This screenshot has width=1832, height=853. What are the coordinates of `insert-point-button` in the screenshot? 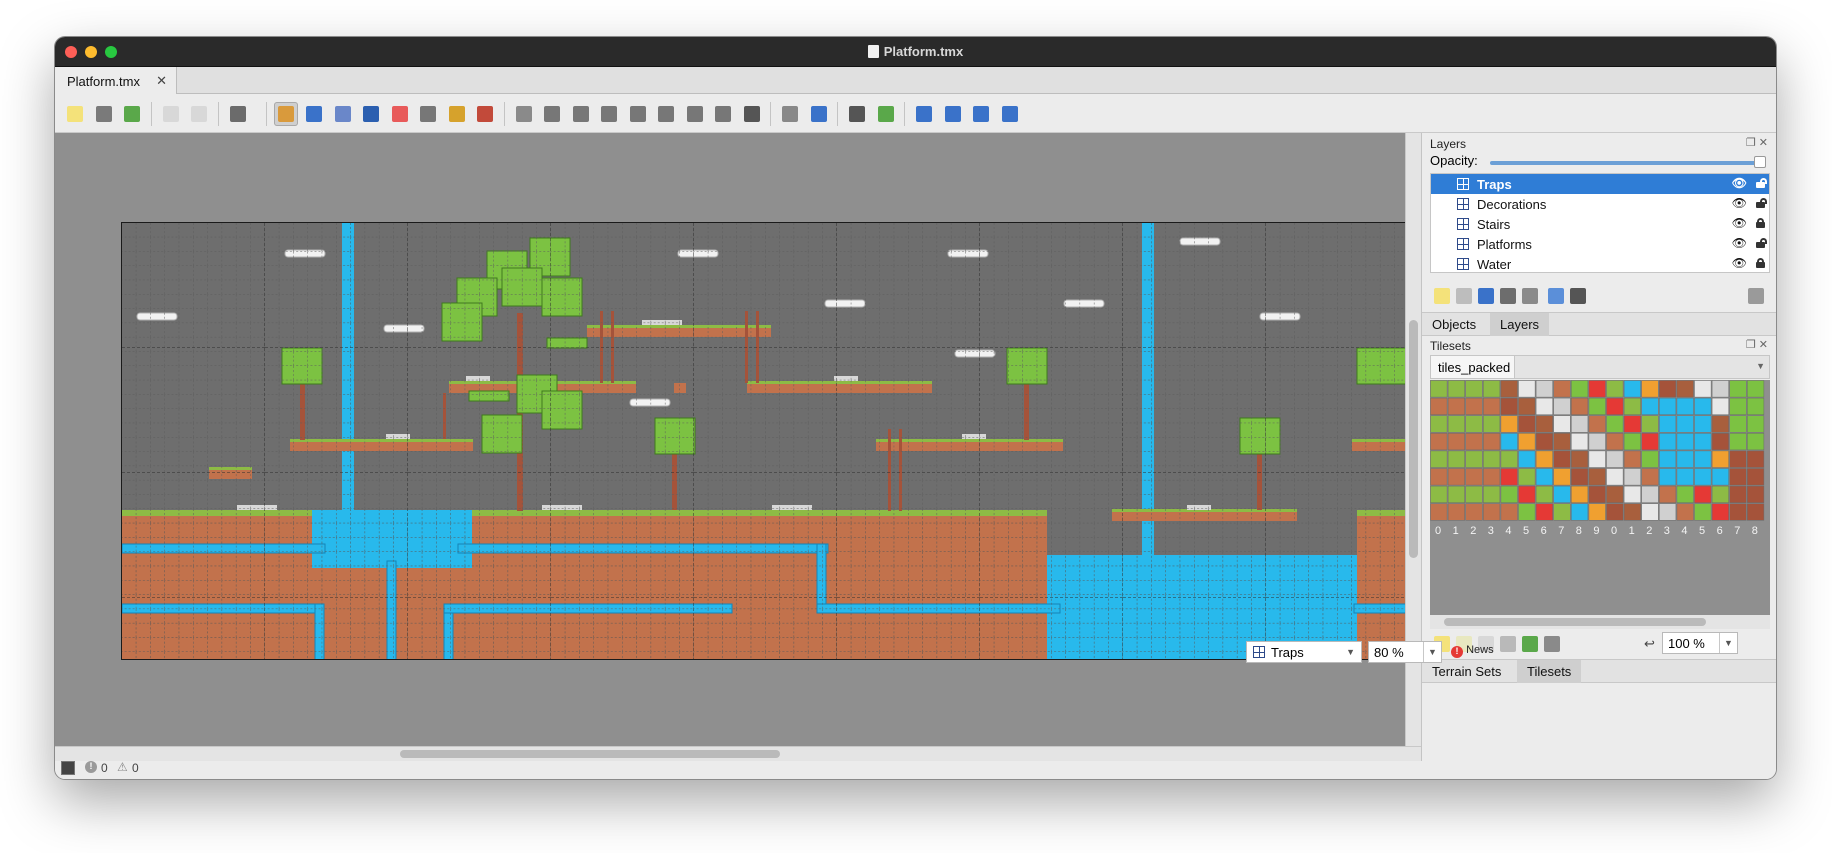 It's located at (609, 114).